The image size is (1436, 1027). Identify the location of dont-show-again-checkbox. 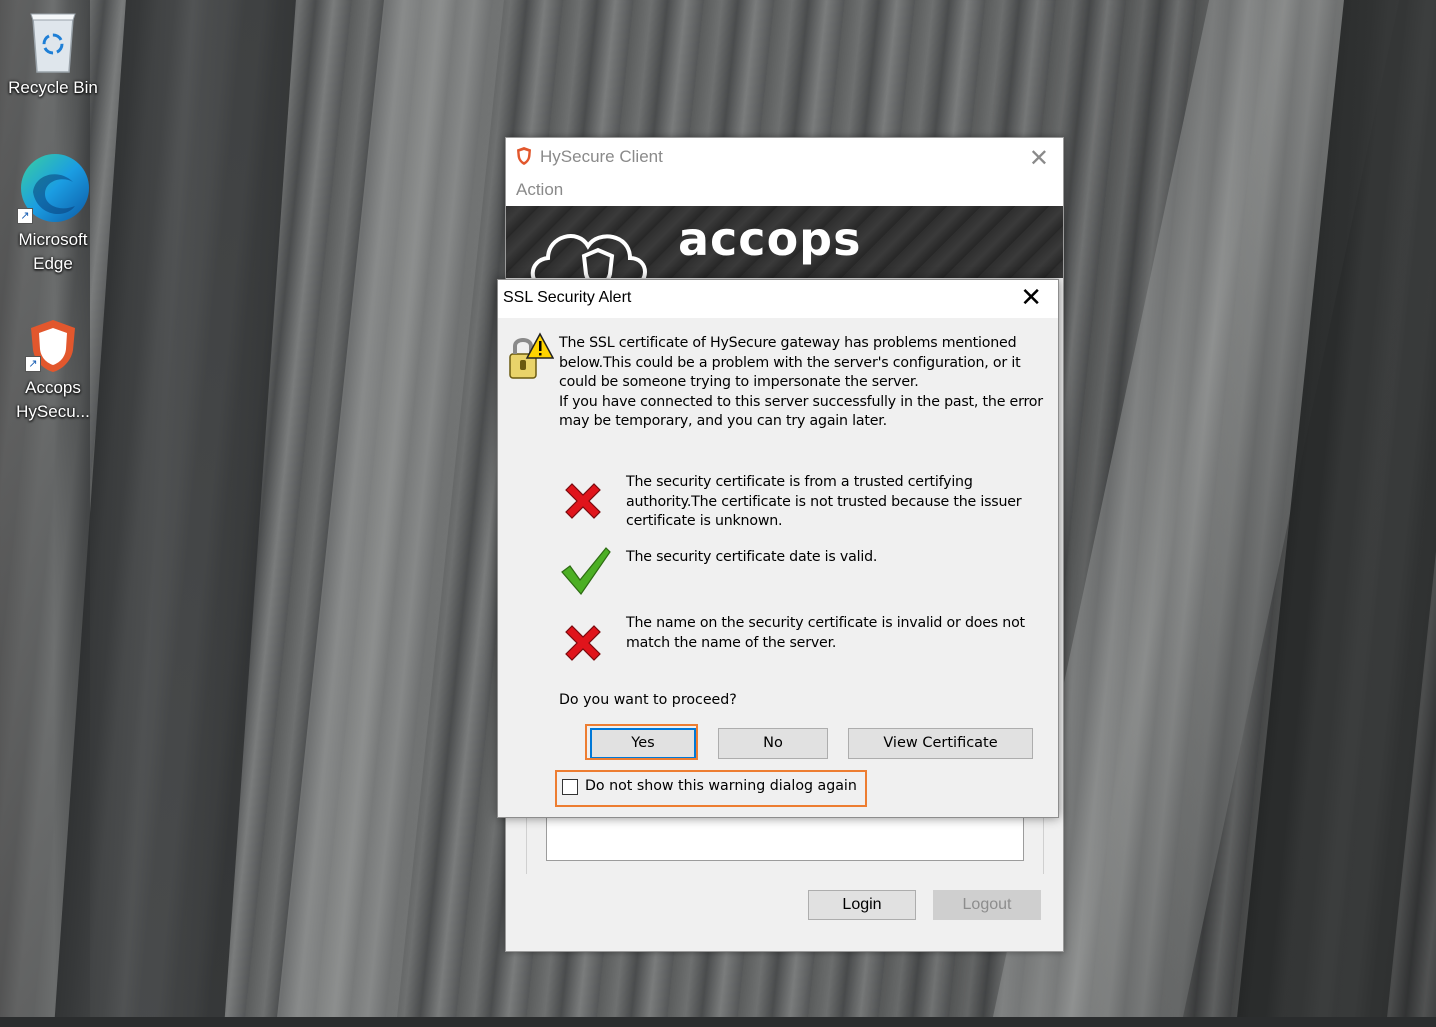
(570, 787).